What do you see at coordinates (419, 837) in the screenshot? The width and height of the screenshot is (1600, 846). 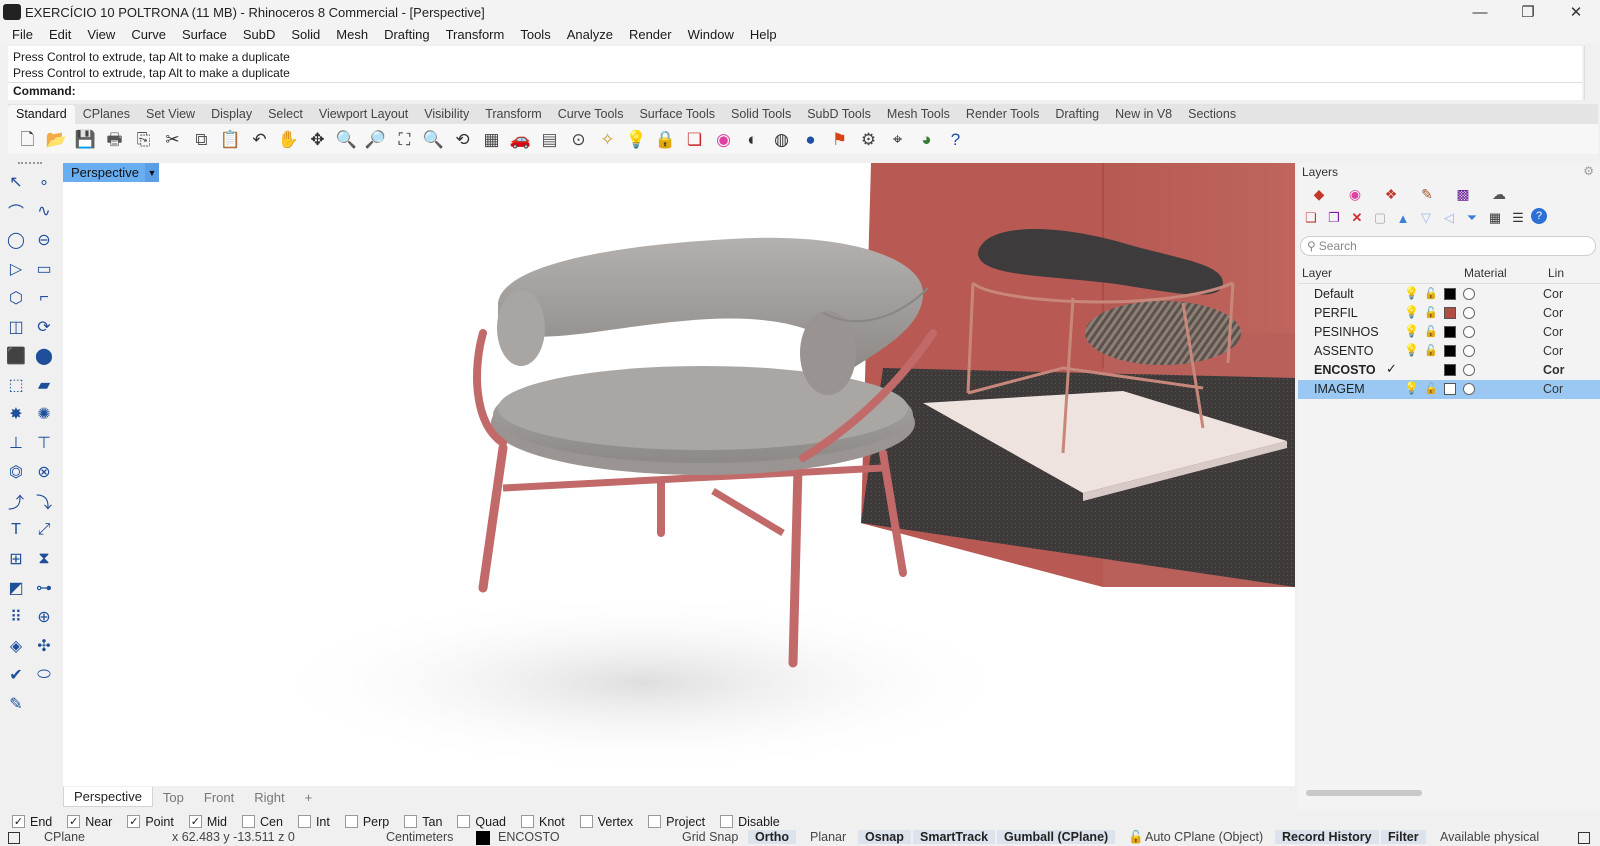 I see `status-units: Centimeters` at bounding box center [419, 837].